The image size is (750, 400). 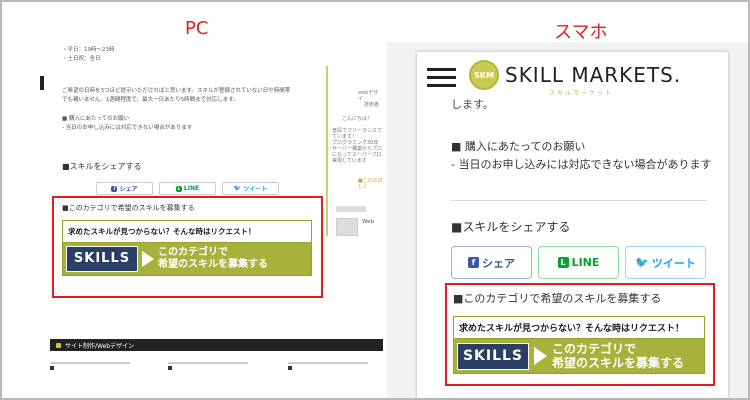 What do you see at coordinates (100, 346) in the screenshot?
I see `pc-footer-category: サイト制作/Webデザイン` at bounding box center [100, 346].